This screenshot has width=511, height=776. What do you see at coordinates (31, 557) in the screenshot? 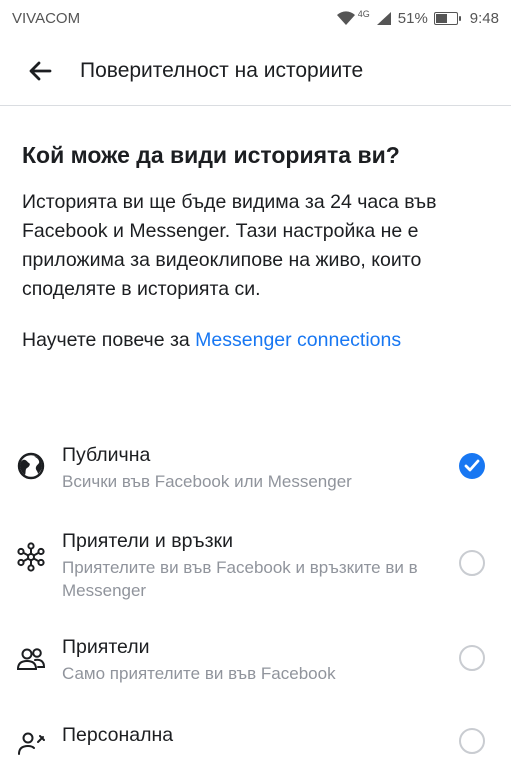
I see `network-icon` at bounding box center [31, 557].